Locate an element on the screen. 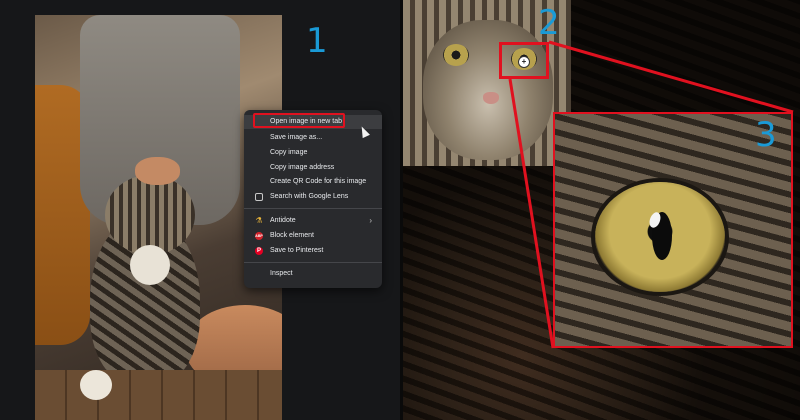 This screenshot has height=420, width=800. step-3-label: 3 is located at coordinates (766, 135).